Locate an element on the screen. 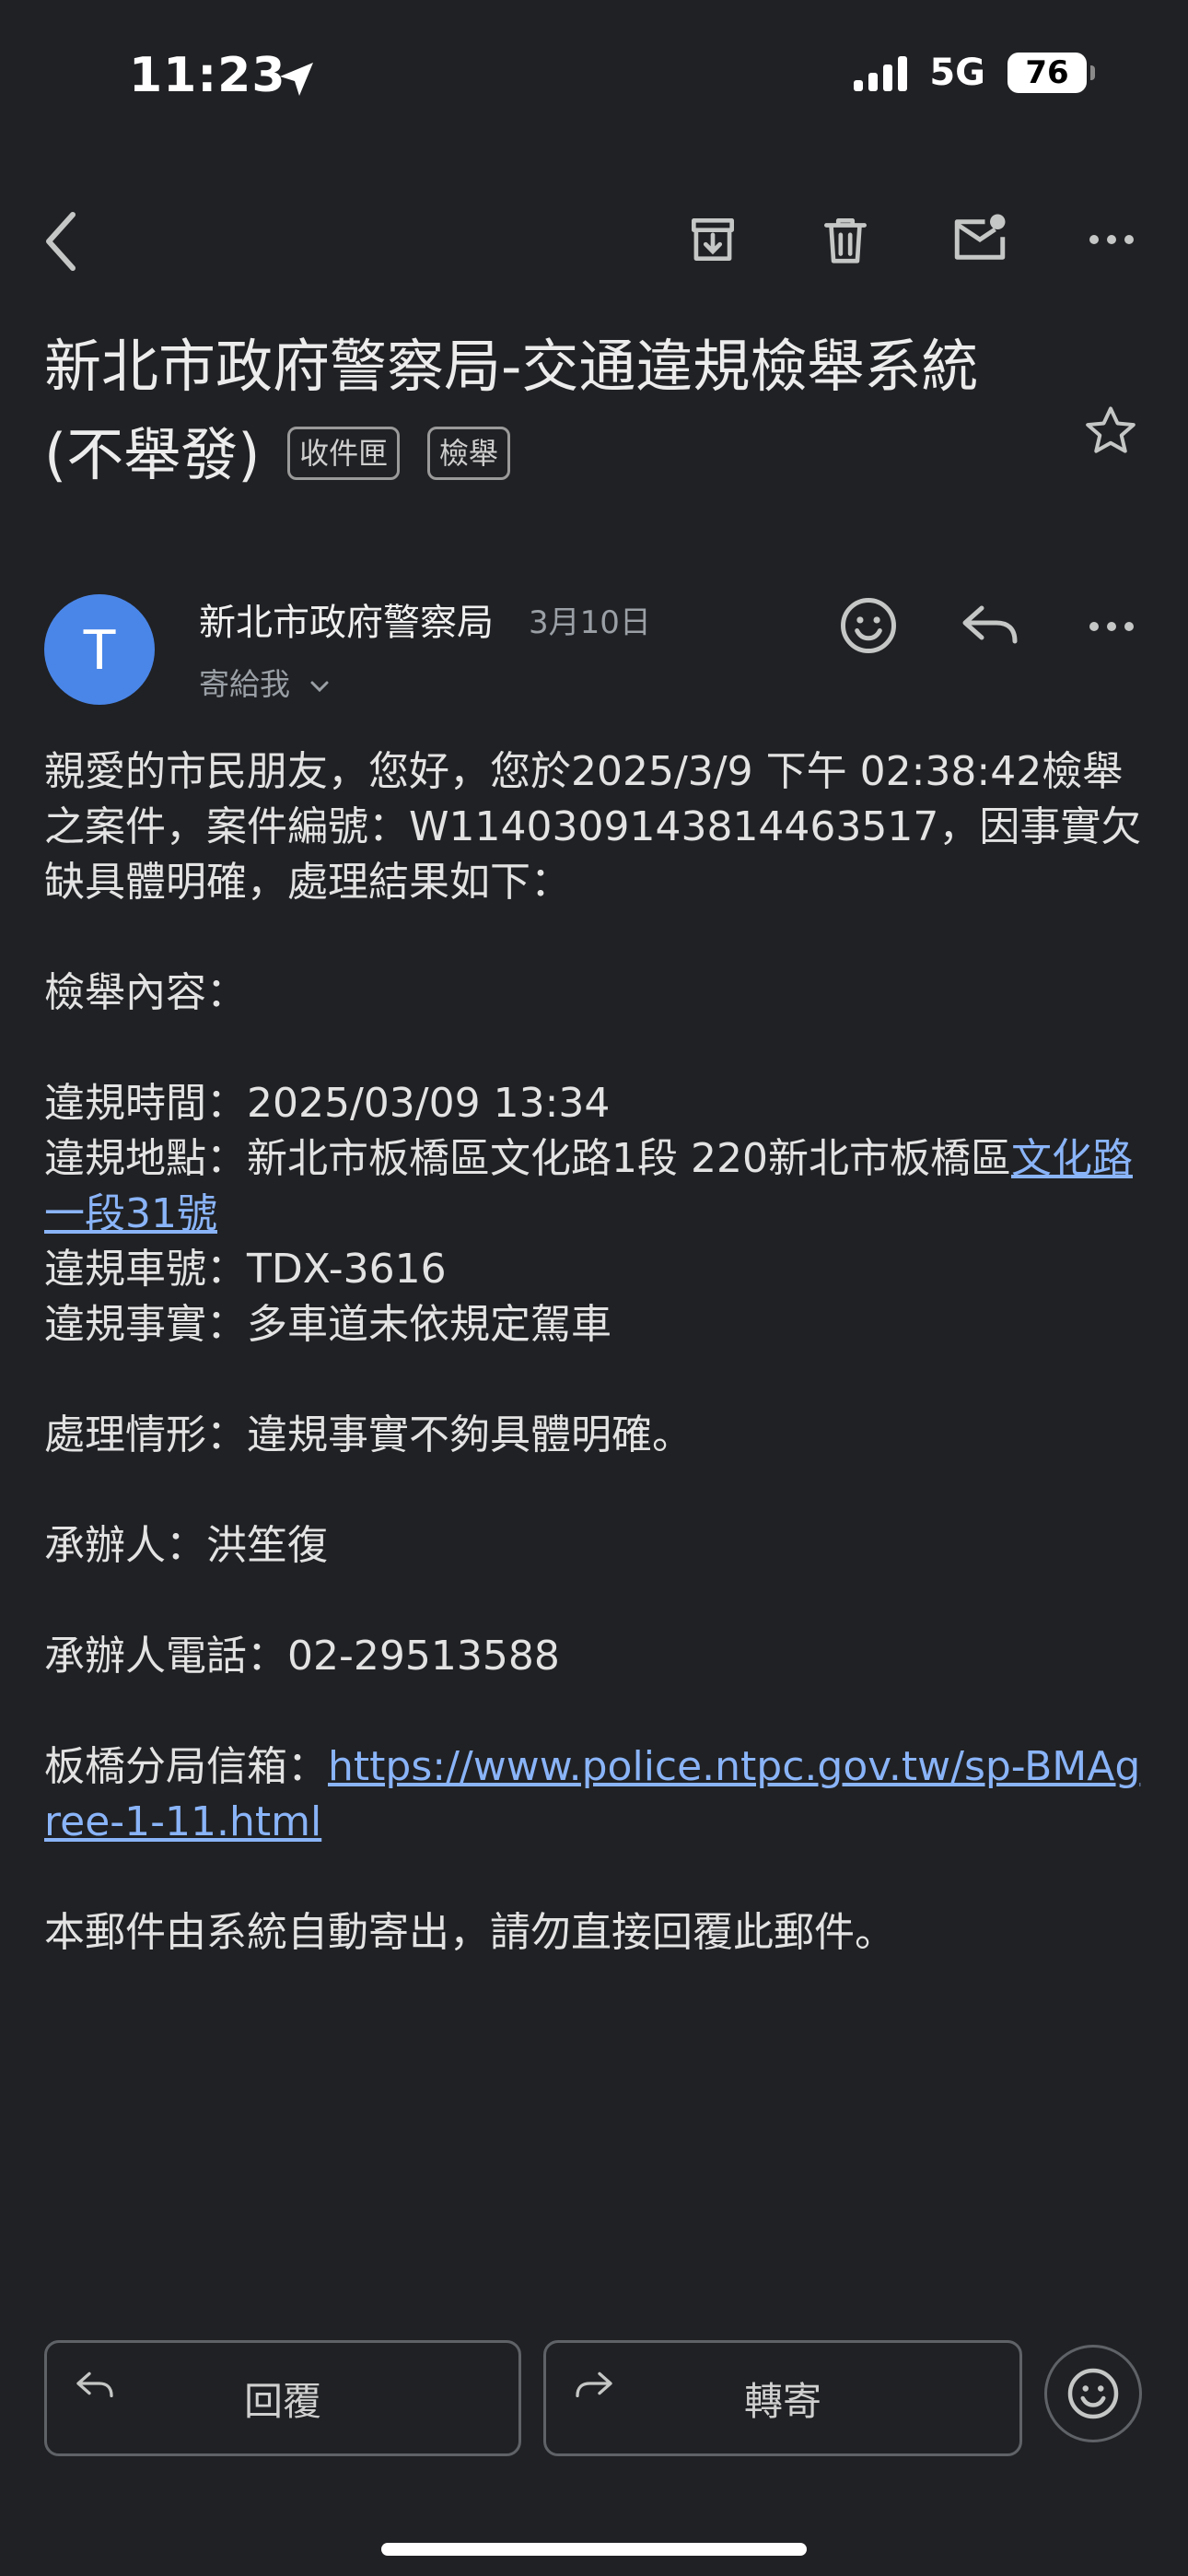 The width and height of the screenshot is (1188, 2576). mark-unread-icon is located at coordinates (980, 237).